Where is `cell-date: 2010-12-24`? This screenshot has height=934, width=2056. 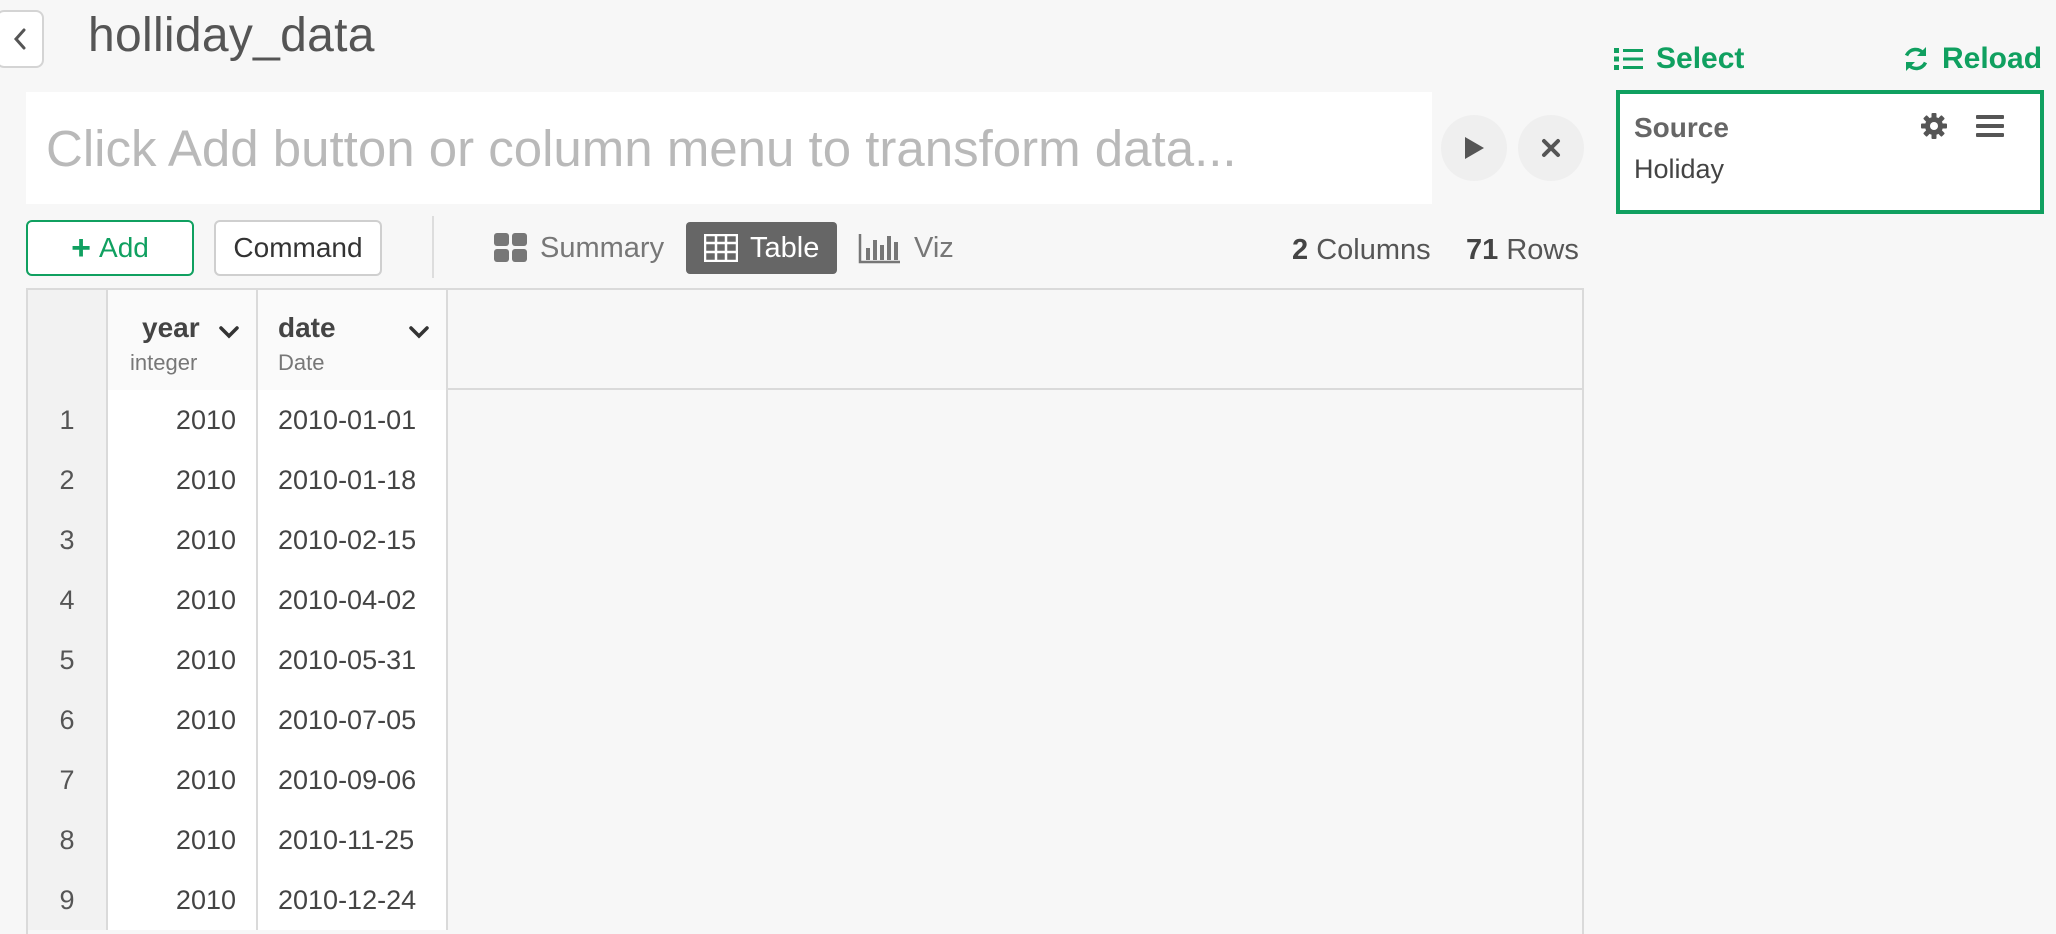 cell-date: 2010-12-24 is located at coordinates (353, 900).